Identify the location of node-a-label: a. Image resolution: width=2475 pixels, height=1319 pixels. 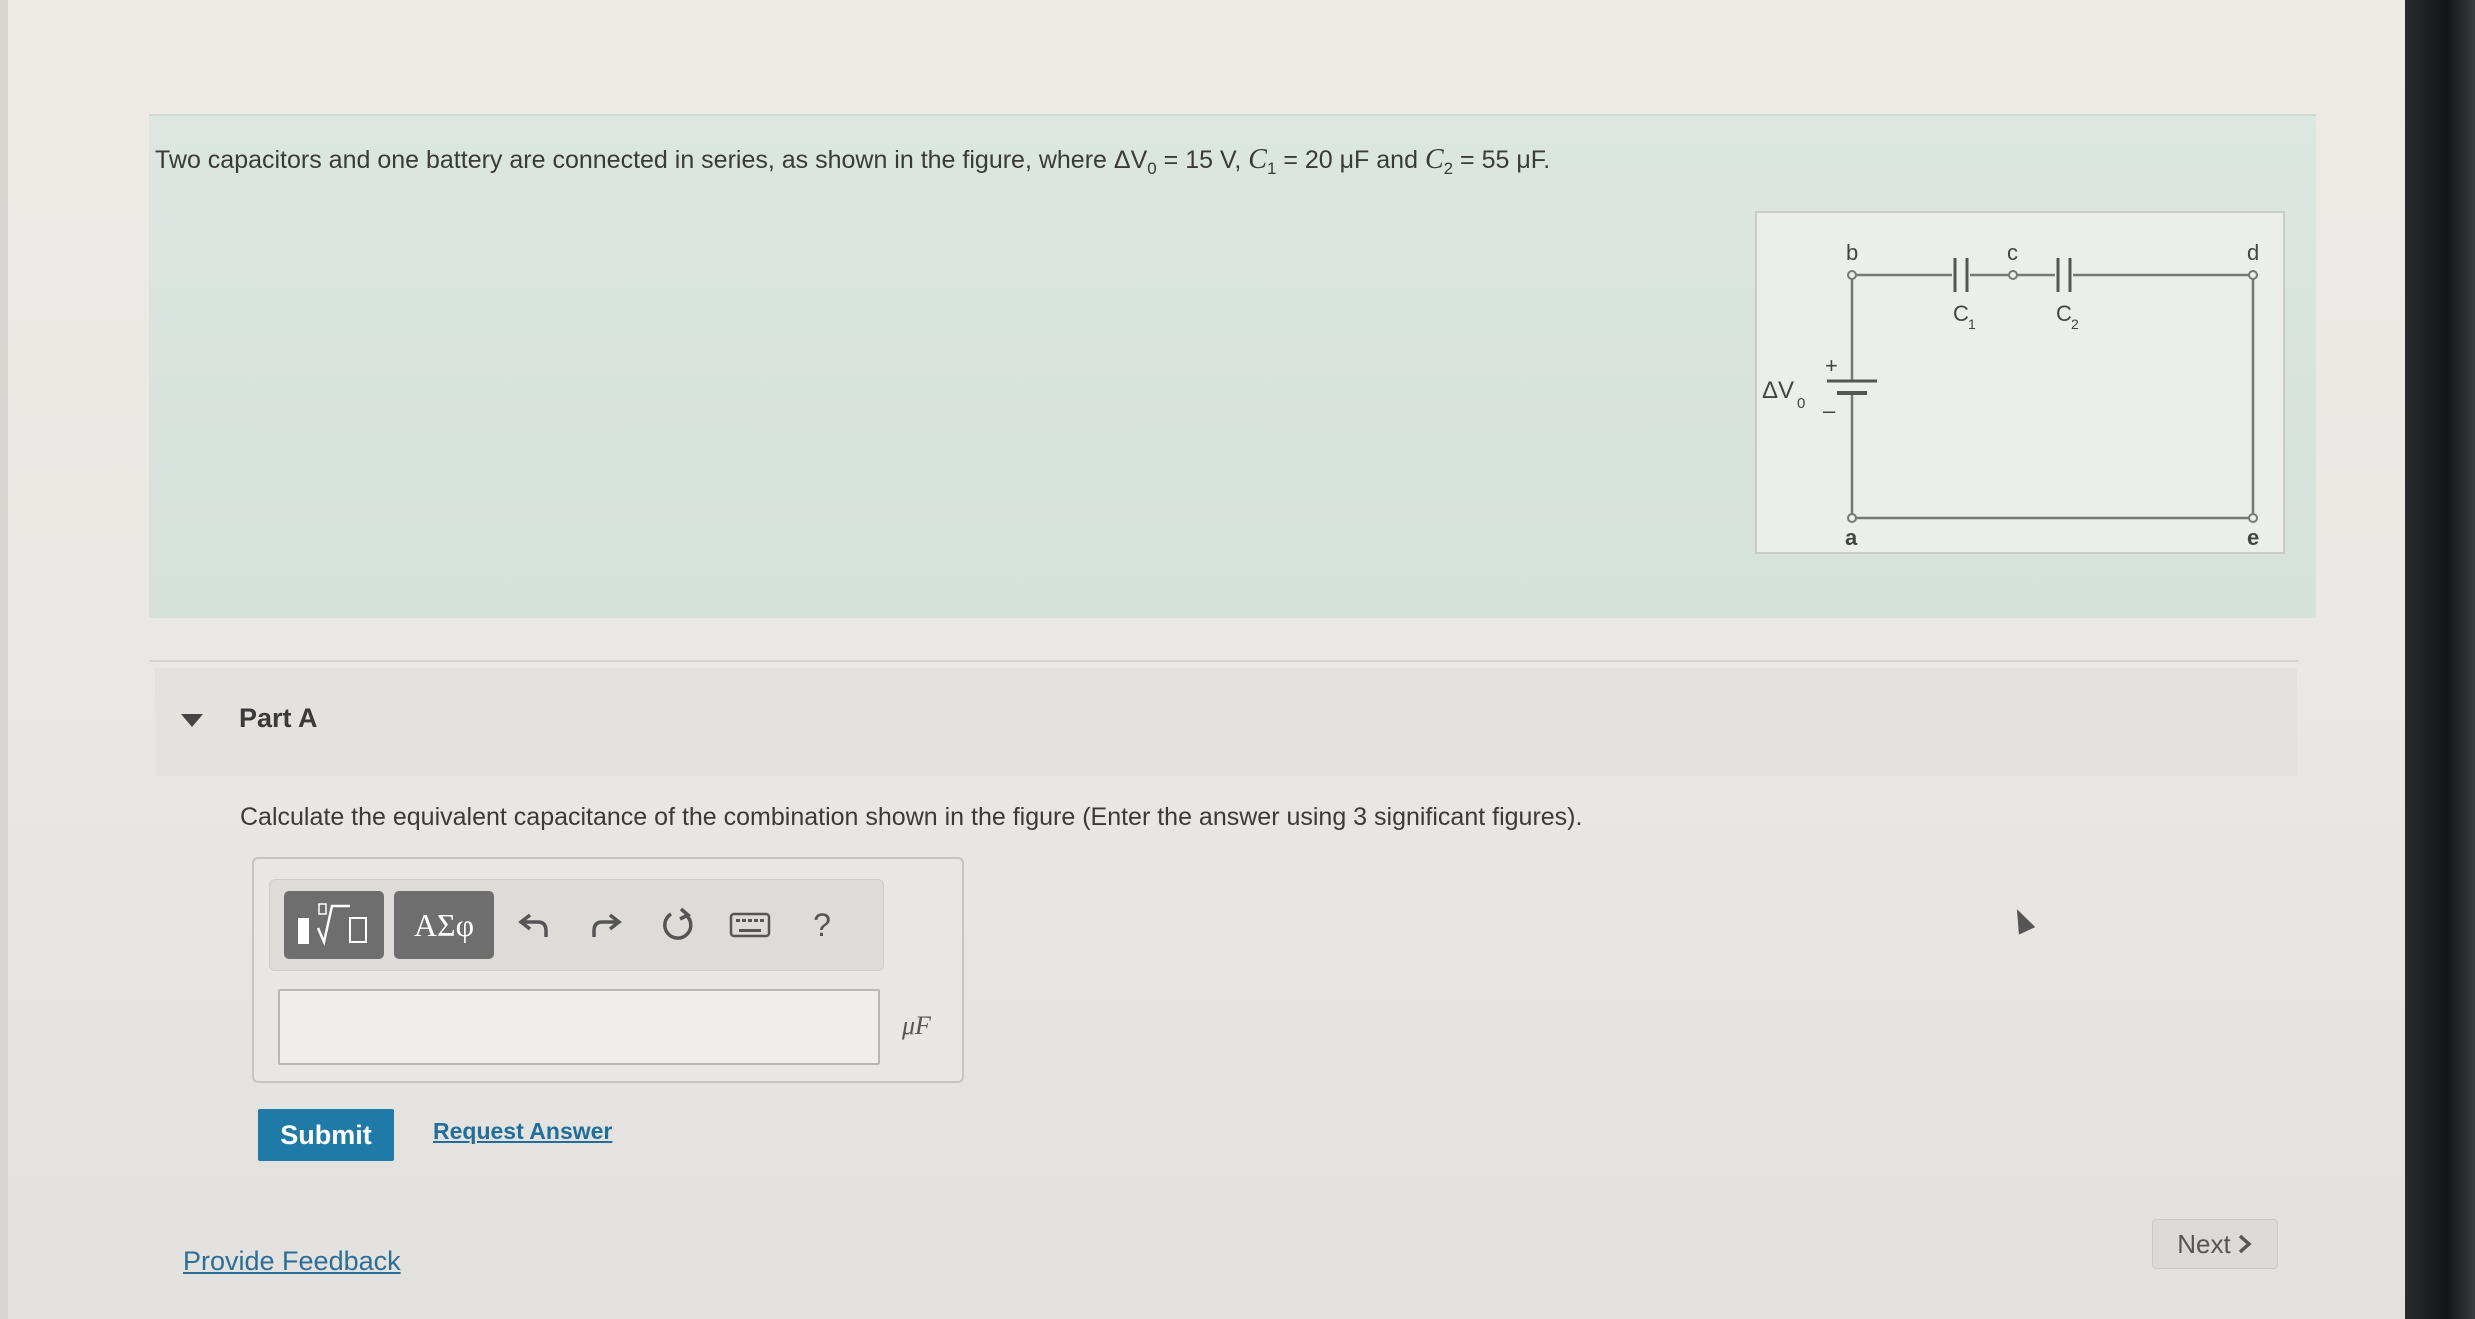
(1851, 537).